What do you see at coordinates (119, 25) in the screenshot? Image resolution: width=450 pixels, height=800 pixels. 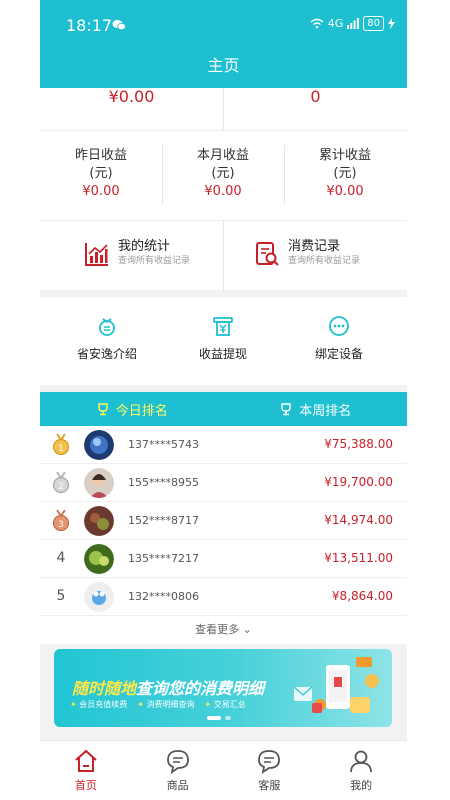 I see `wechat-icon` at bounding box center [119, 25].